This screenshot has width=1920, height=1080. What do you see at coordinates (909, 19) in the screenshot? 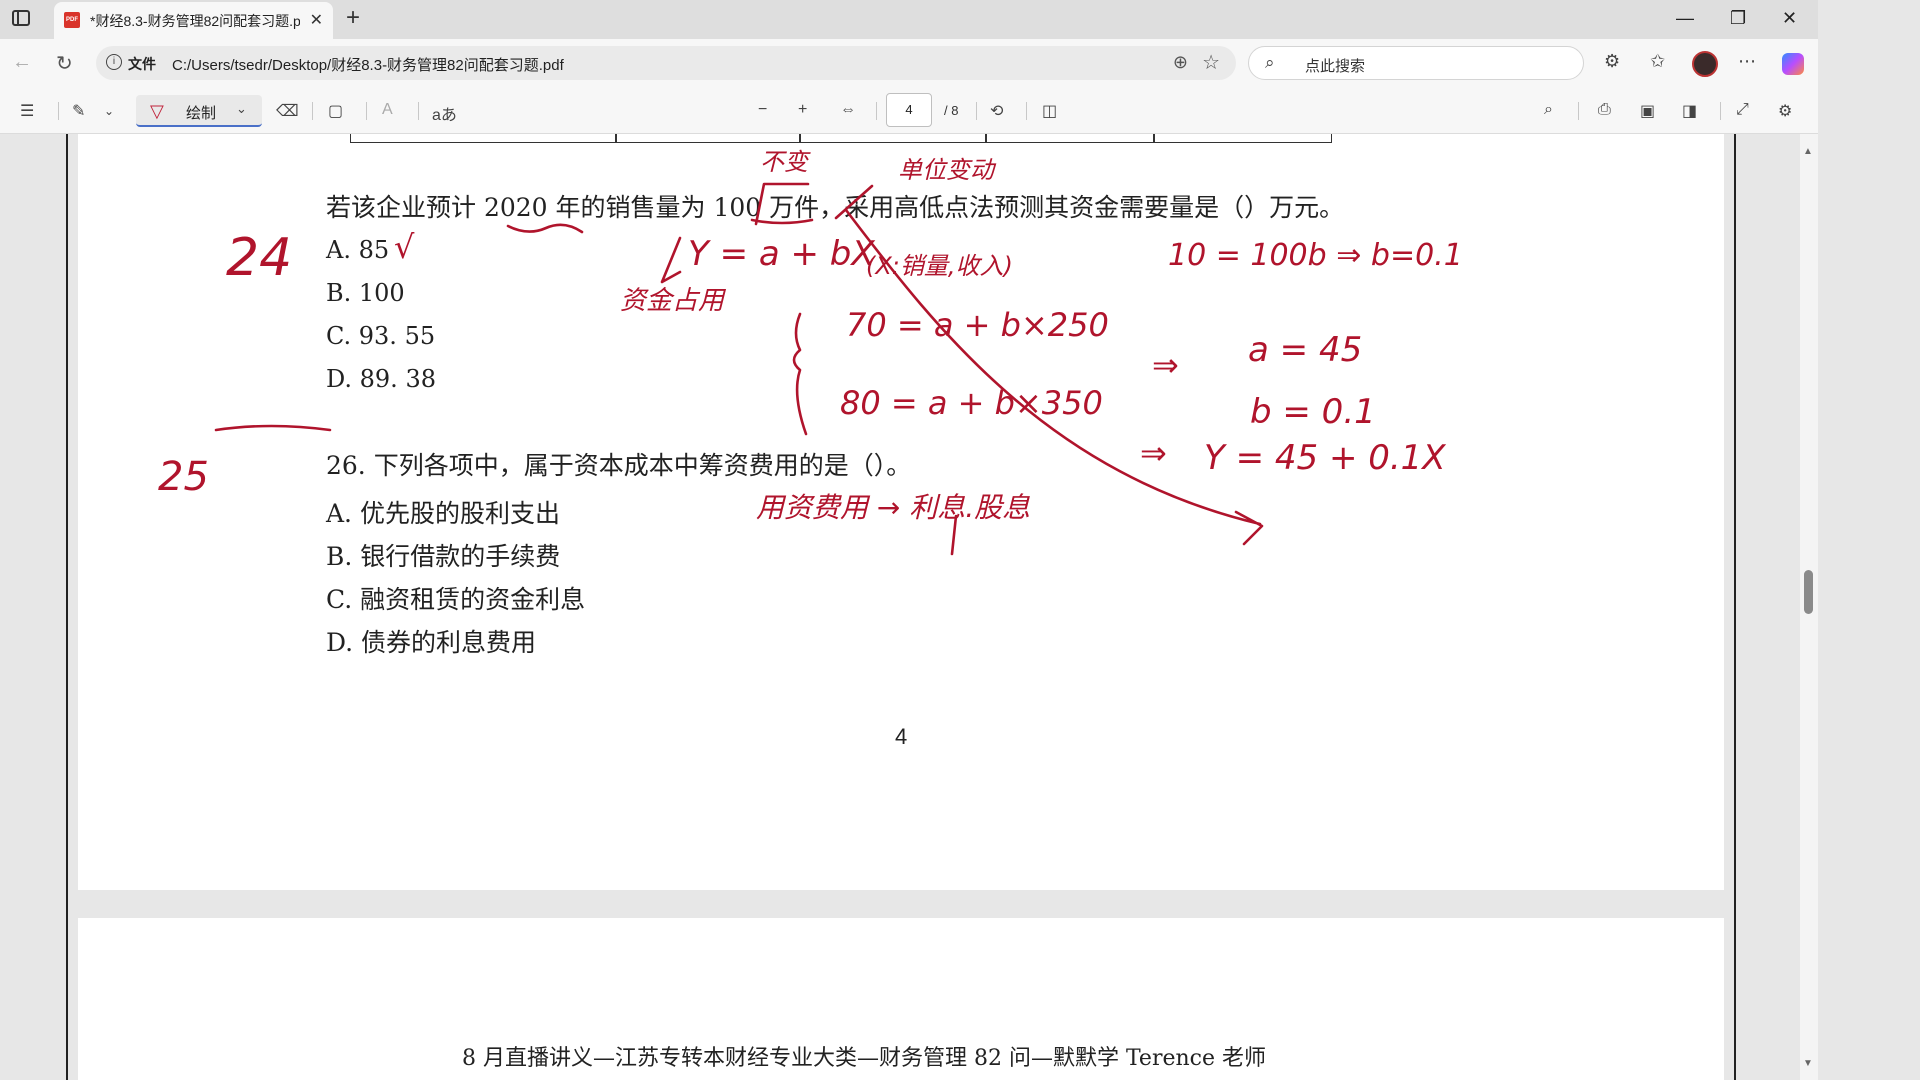
I see `tab-strip: PDF *财经8.3-财务管理82问配套习题.pdf ✕ + — ❐ ✕` at bounding box center [909, 19].